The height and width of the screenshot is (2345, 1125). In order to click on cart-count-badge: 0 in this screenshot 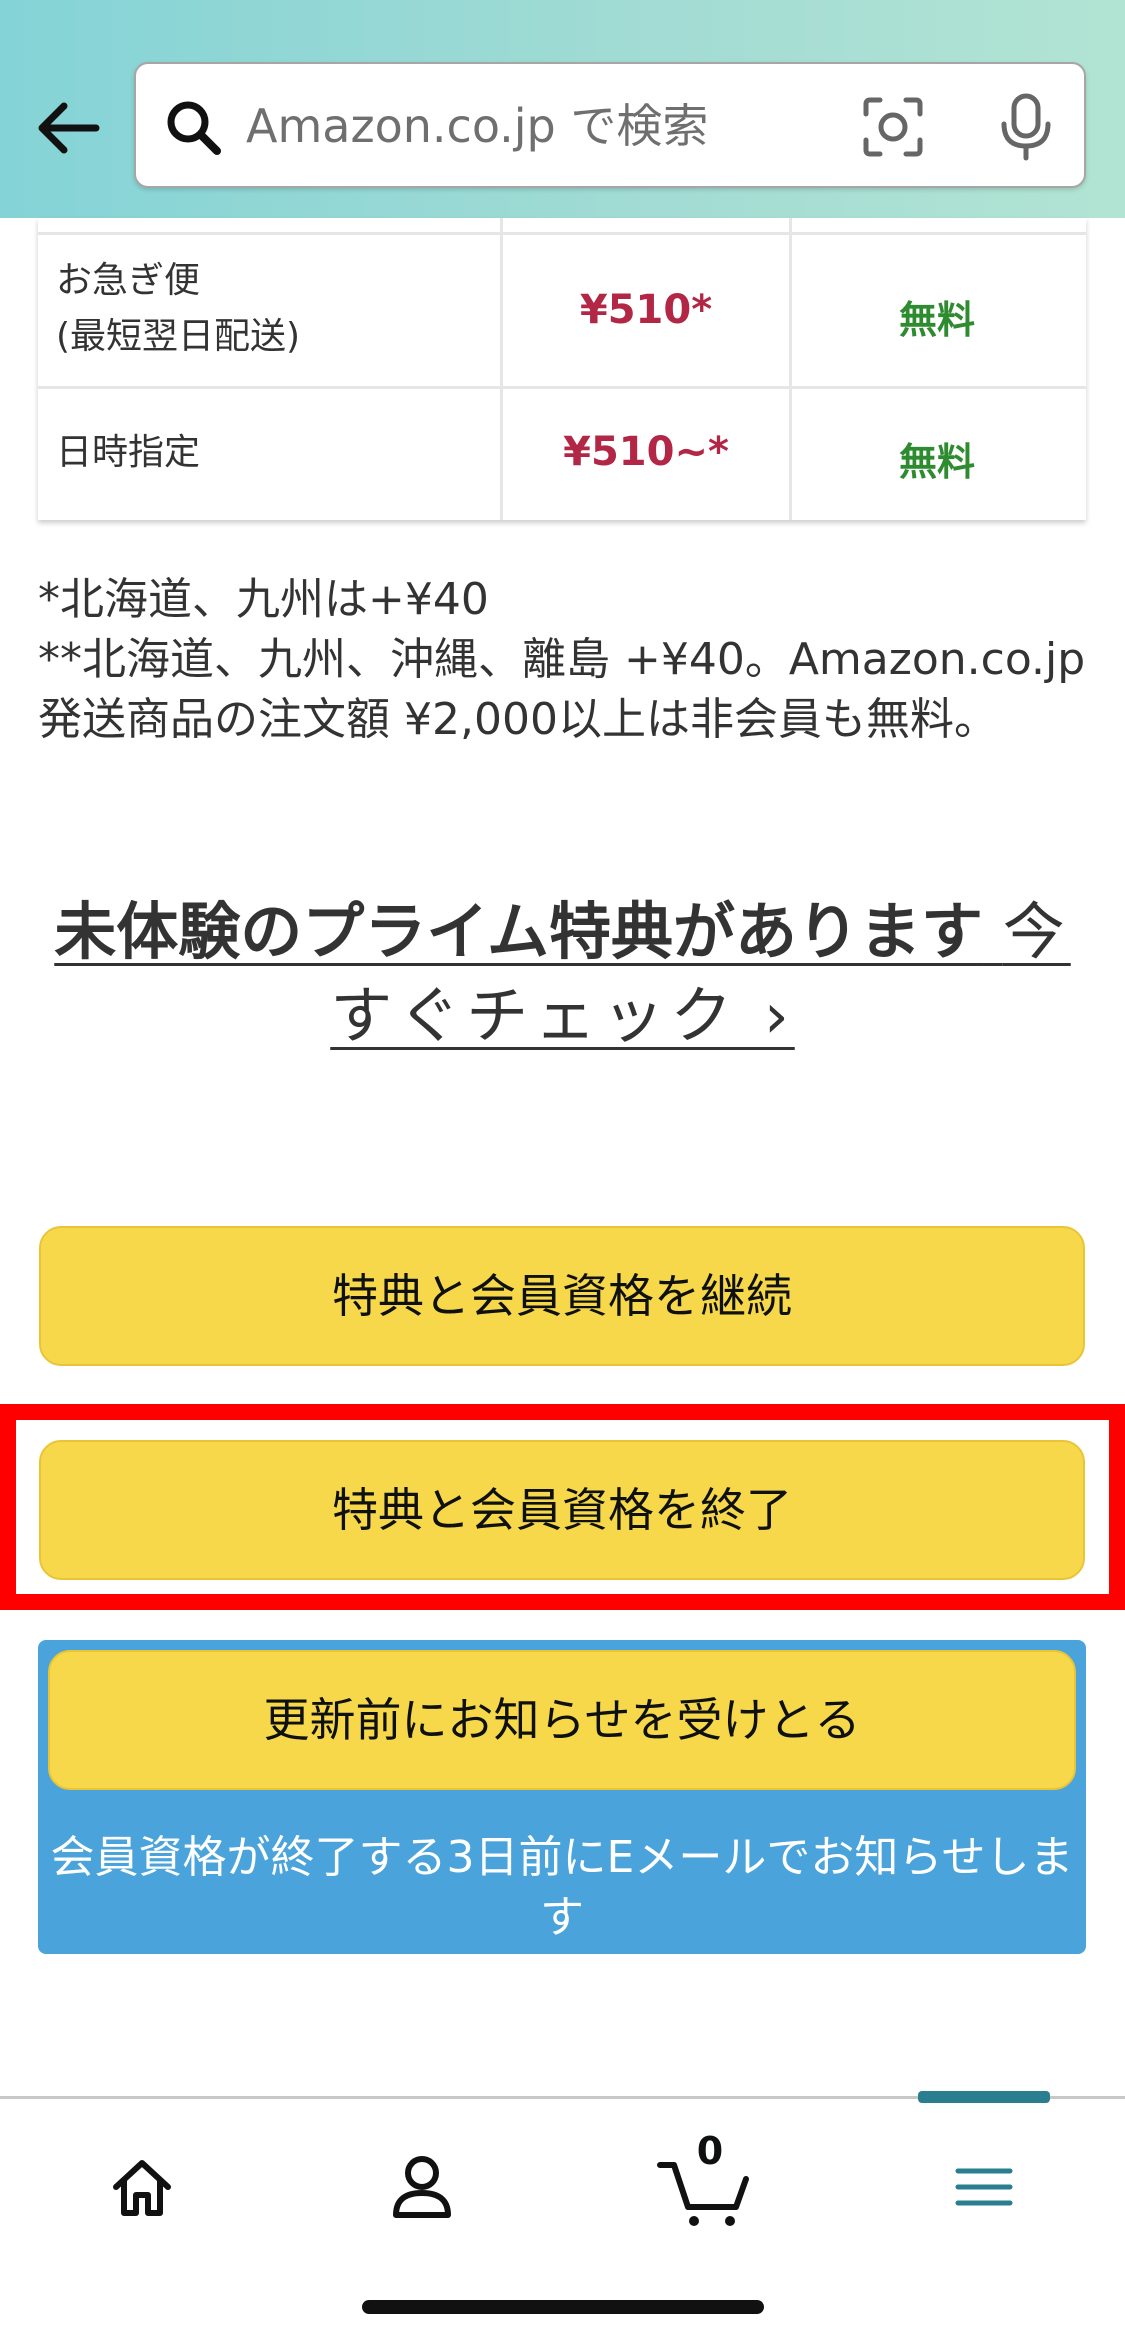, I will do `click(710, 2151)`.